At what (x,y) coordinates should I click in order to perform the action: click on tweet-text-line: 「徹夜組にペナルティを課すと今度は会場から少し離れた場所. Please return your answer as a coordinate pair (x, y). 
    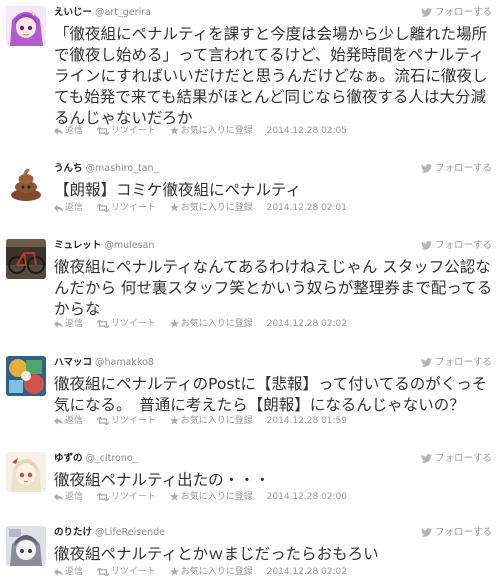
    Looking at the image, I should click on (271, 34).